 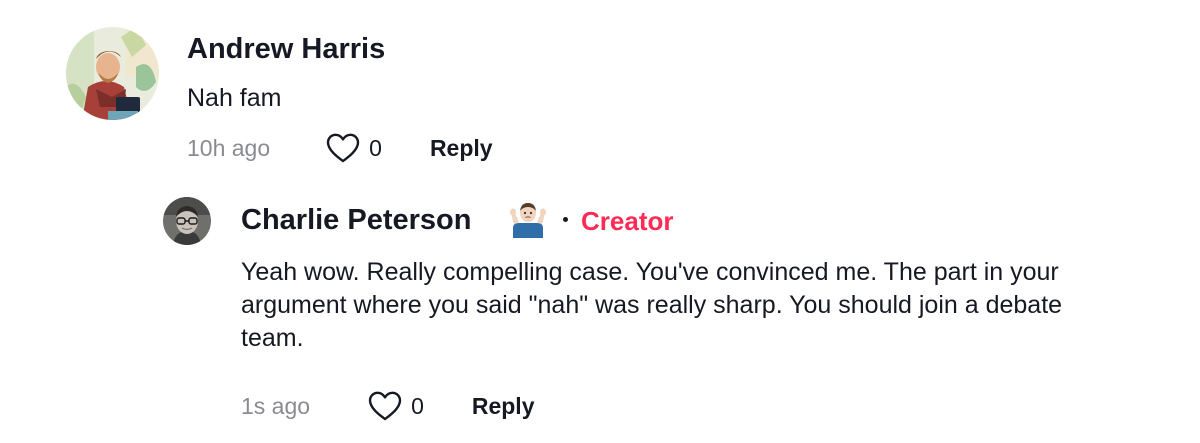 What do you see at coordinates (229, 147) in the screenshot?
I see `comment-timestamp: 10h ago` at bounding box center [229, 147].